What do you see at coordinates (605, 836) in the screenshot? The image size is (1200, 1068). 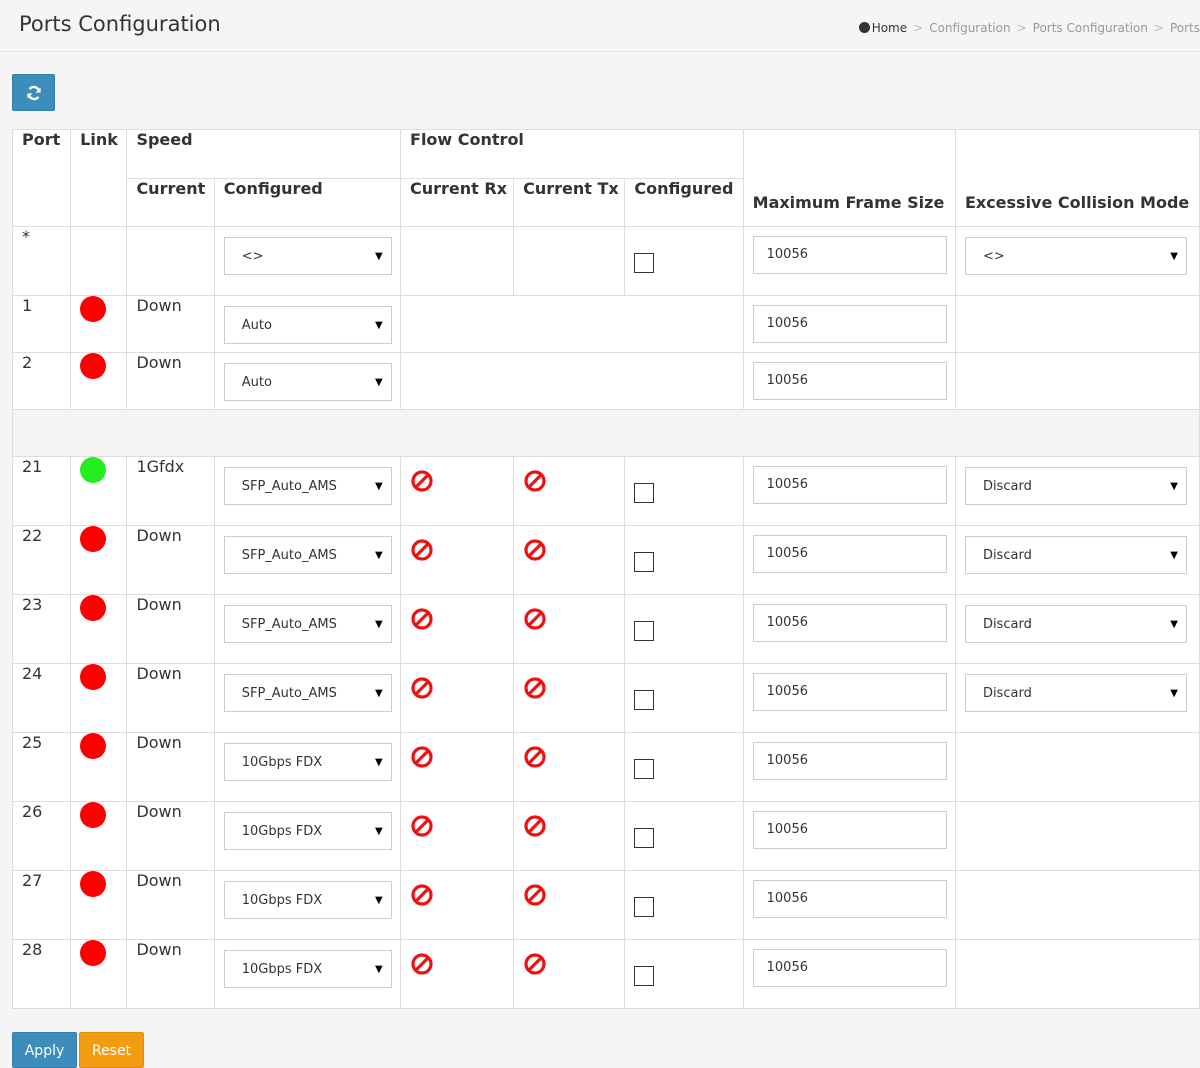 I see `table-row: 26 Down 10Gbps FDX ▼ 10056` at bounding box center [605, 836].